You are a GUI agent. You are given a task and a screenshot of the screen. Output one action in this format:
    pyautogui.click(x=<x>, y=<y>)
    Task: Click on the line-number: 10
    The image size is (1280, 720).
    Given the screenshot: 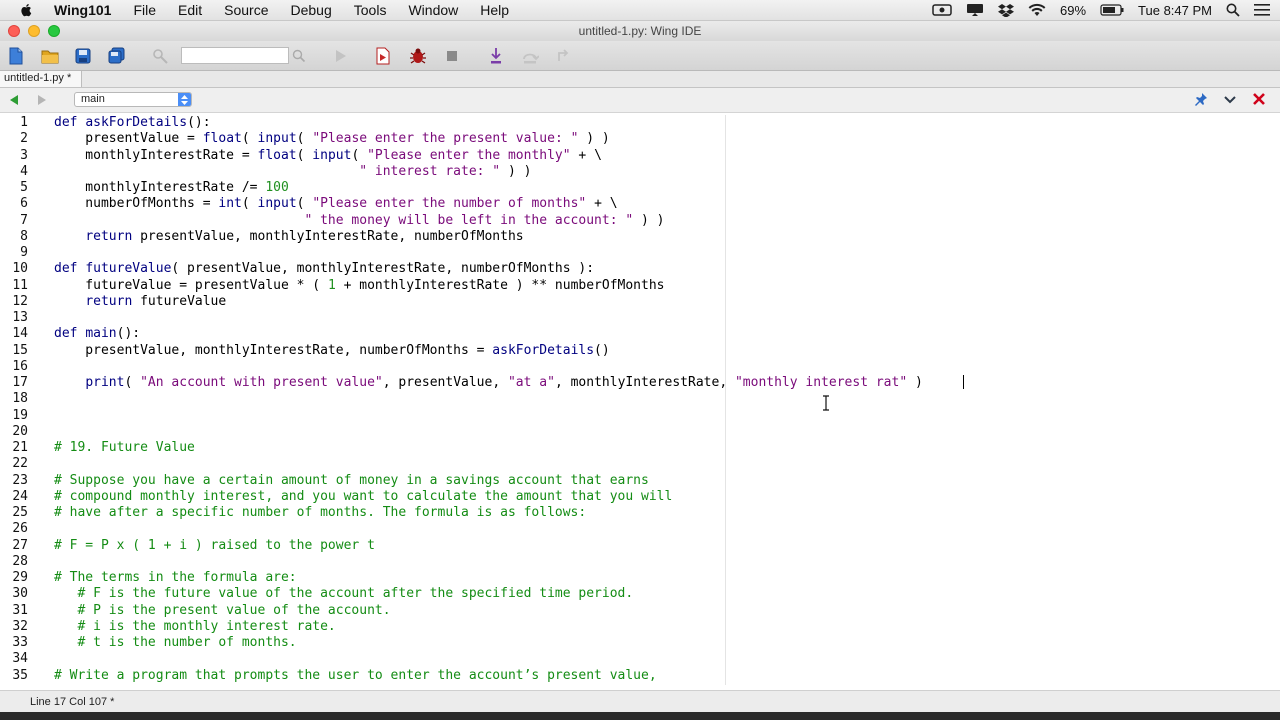 What is the action you would take?
    pyautogui.click(x=20, y=269)
    